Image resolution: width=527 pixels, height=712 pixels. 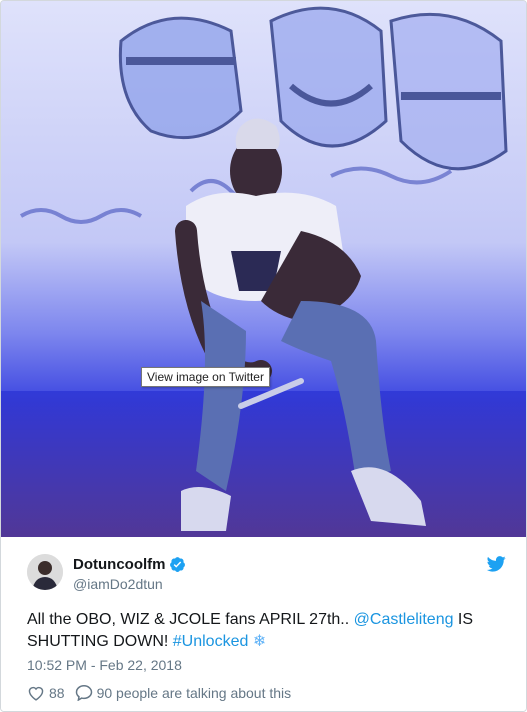 I want to click on display-name: Dotuncoolfm, so click(x=119, y=564).